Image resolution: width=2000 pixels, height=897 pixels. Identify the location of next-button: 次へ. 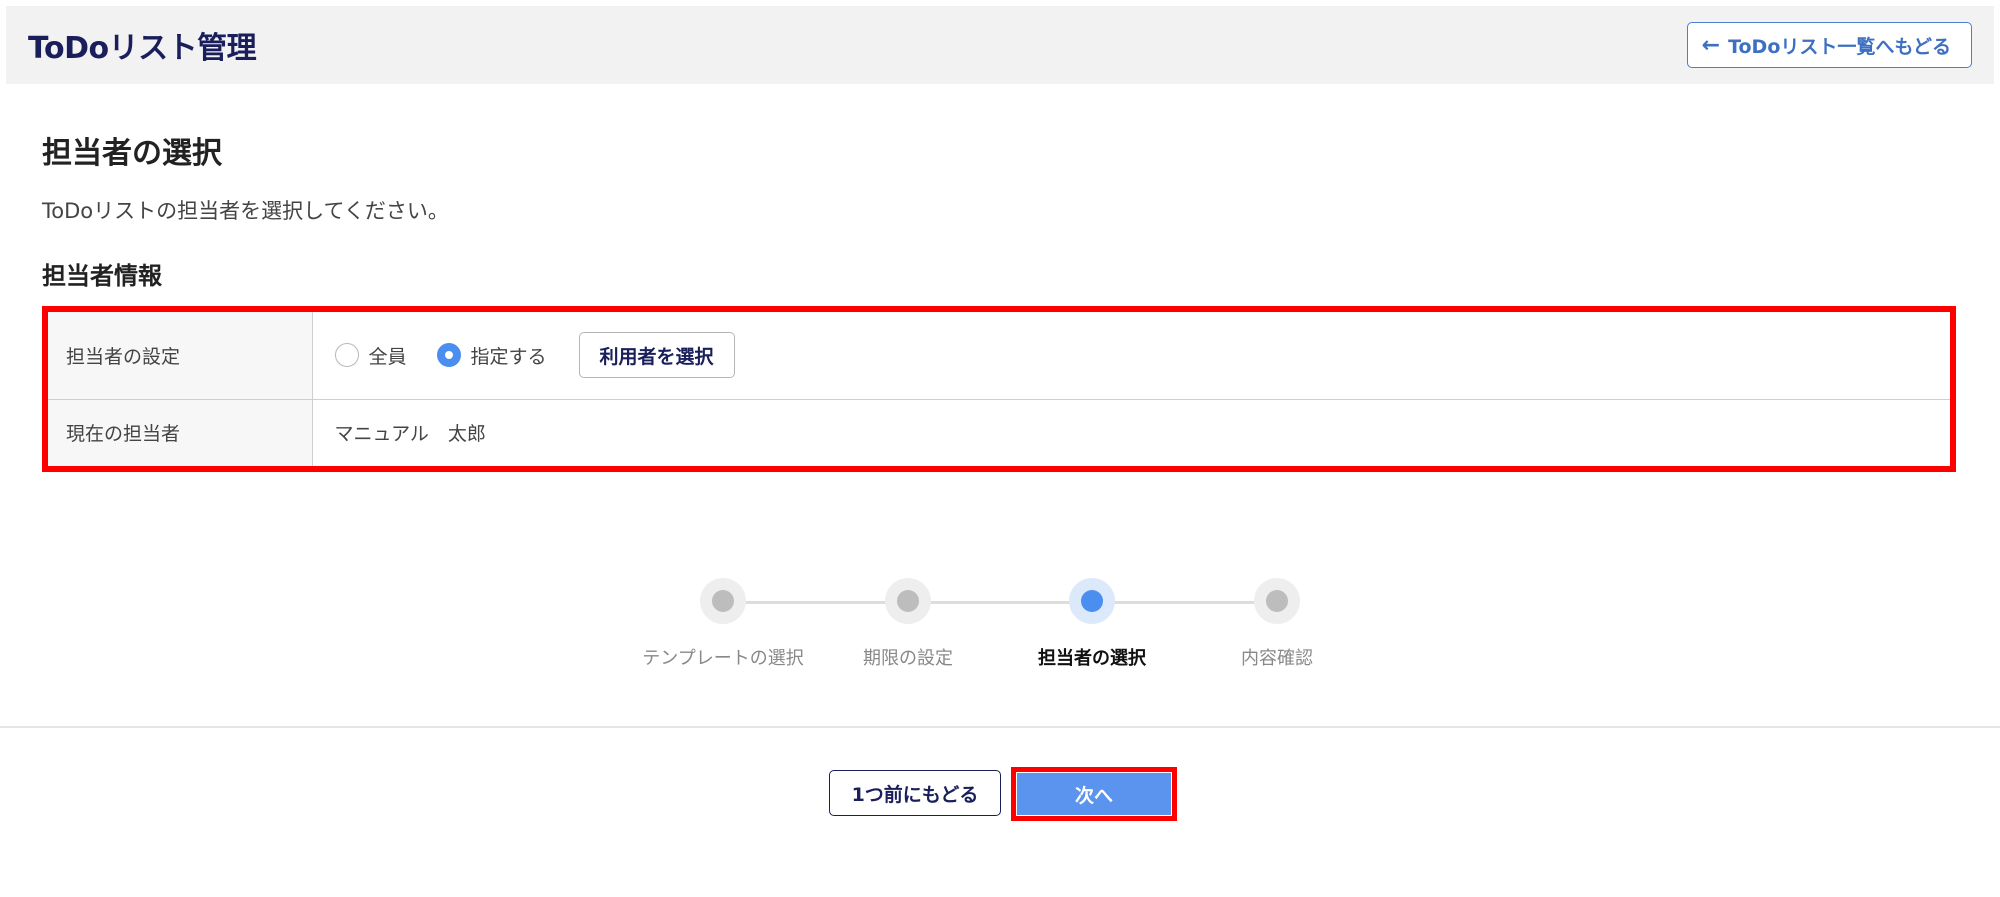
(1094, 794).